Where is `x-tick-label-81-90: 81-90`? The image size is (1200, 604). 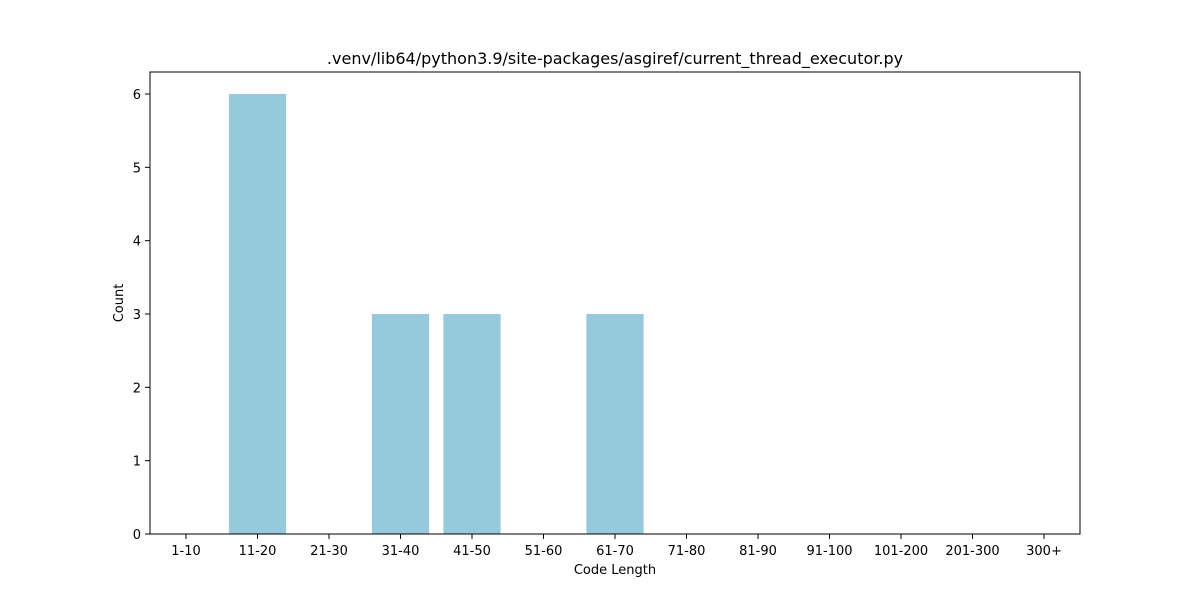
x-tick-label-81-90: 81-90 is located at coordinates (758, 551).